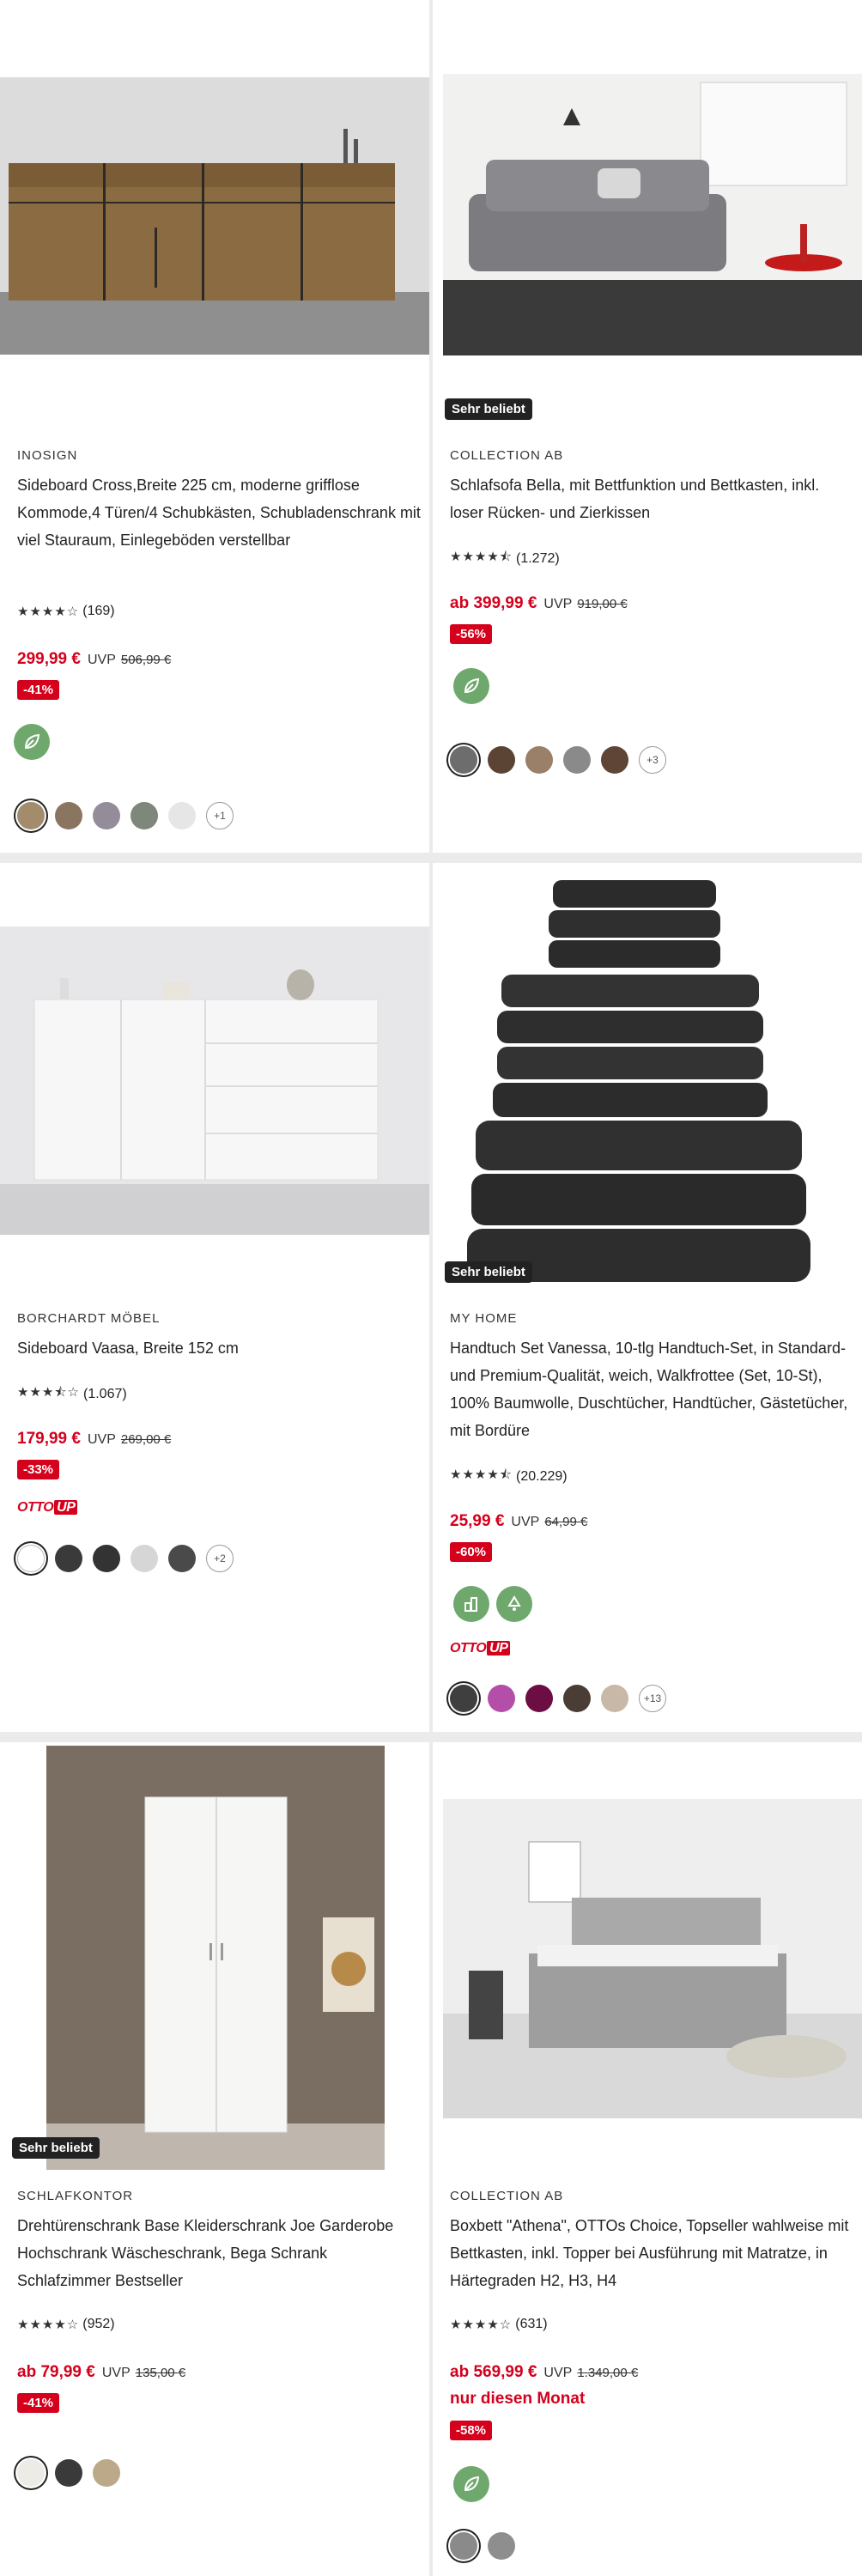 This screenshot has height=2576, width=862. What do you see at coordinates (566, 1522) in the screenshot?
I see `old-price: 64,99 €` at bounding box center [566, 1522].